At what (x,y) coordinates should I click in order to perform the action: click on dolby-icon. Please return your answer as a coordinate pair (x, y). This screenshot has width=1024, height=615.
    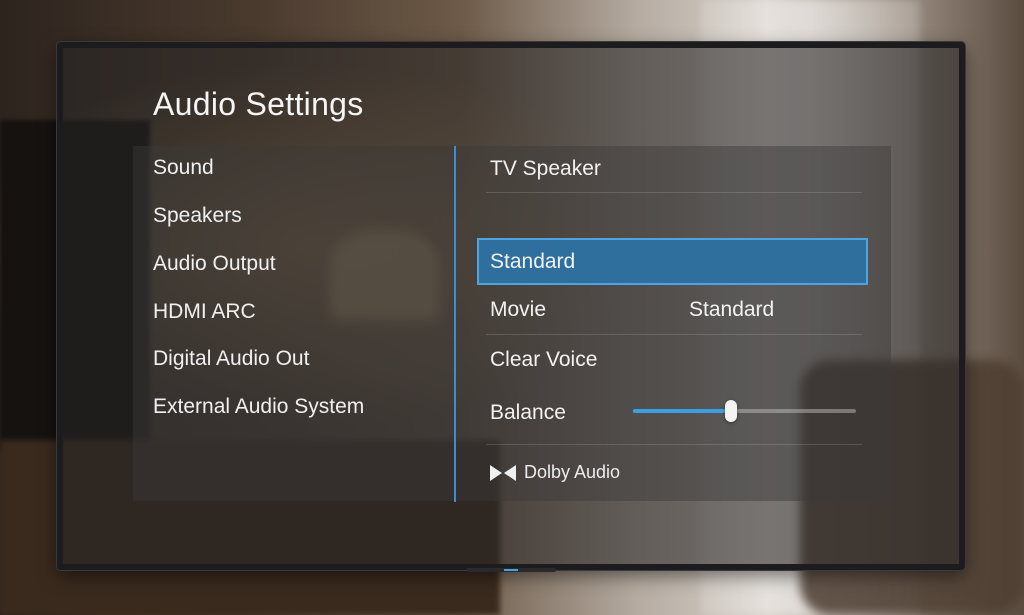
    Looking at the image, I should click on (503, 472).